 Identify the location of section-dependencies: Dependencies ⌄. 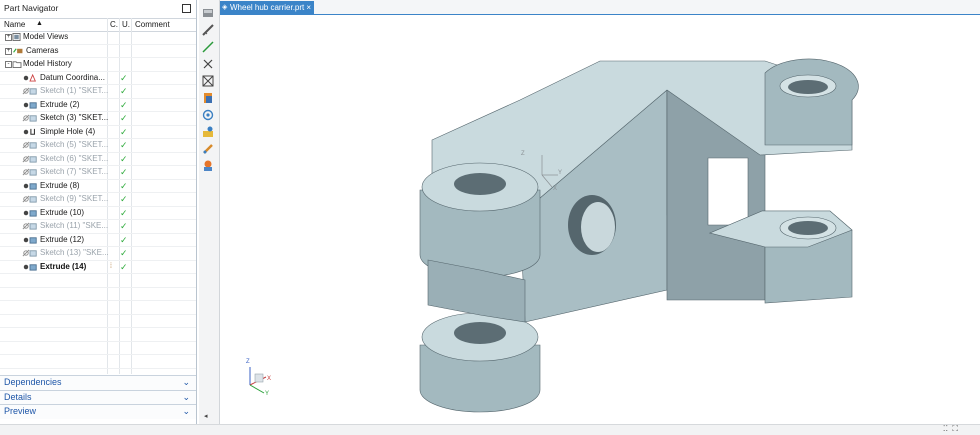
(98, 382).